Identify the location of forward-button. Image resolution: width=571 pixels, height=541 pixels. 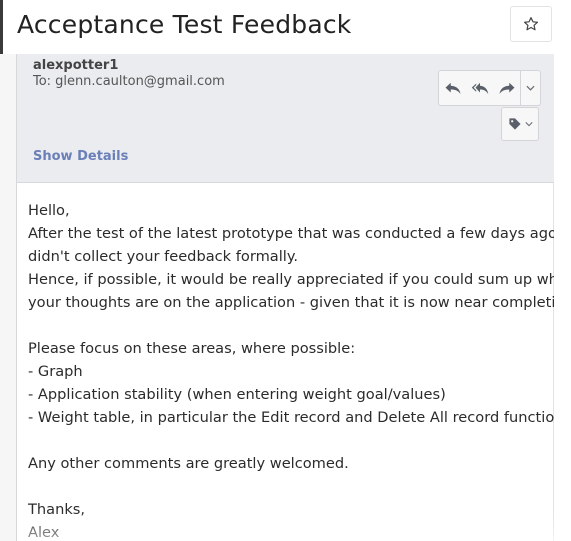
(506, 88).